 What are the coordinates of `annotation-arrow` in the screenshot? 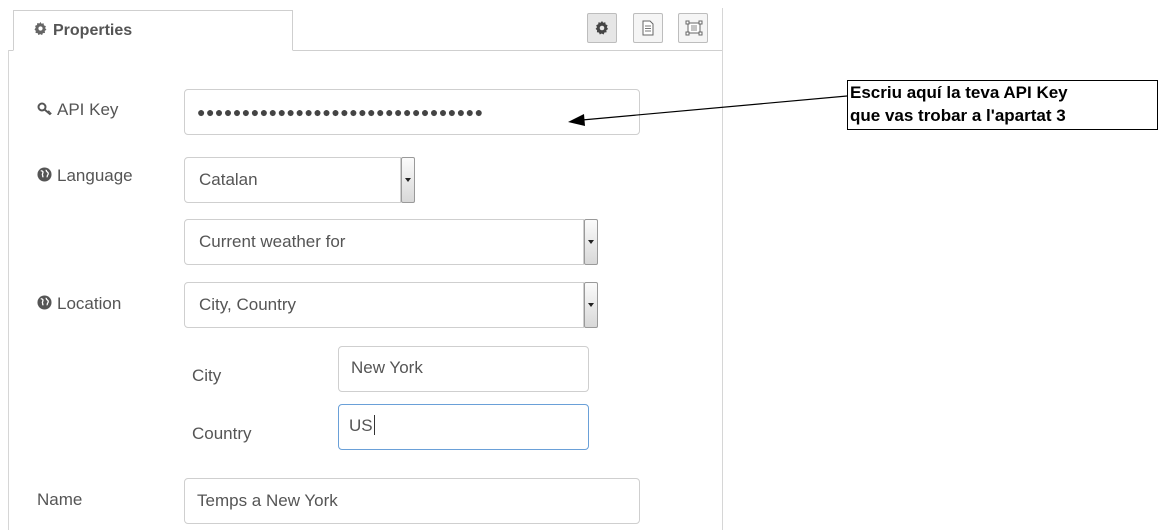 It's located at (708, 110).